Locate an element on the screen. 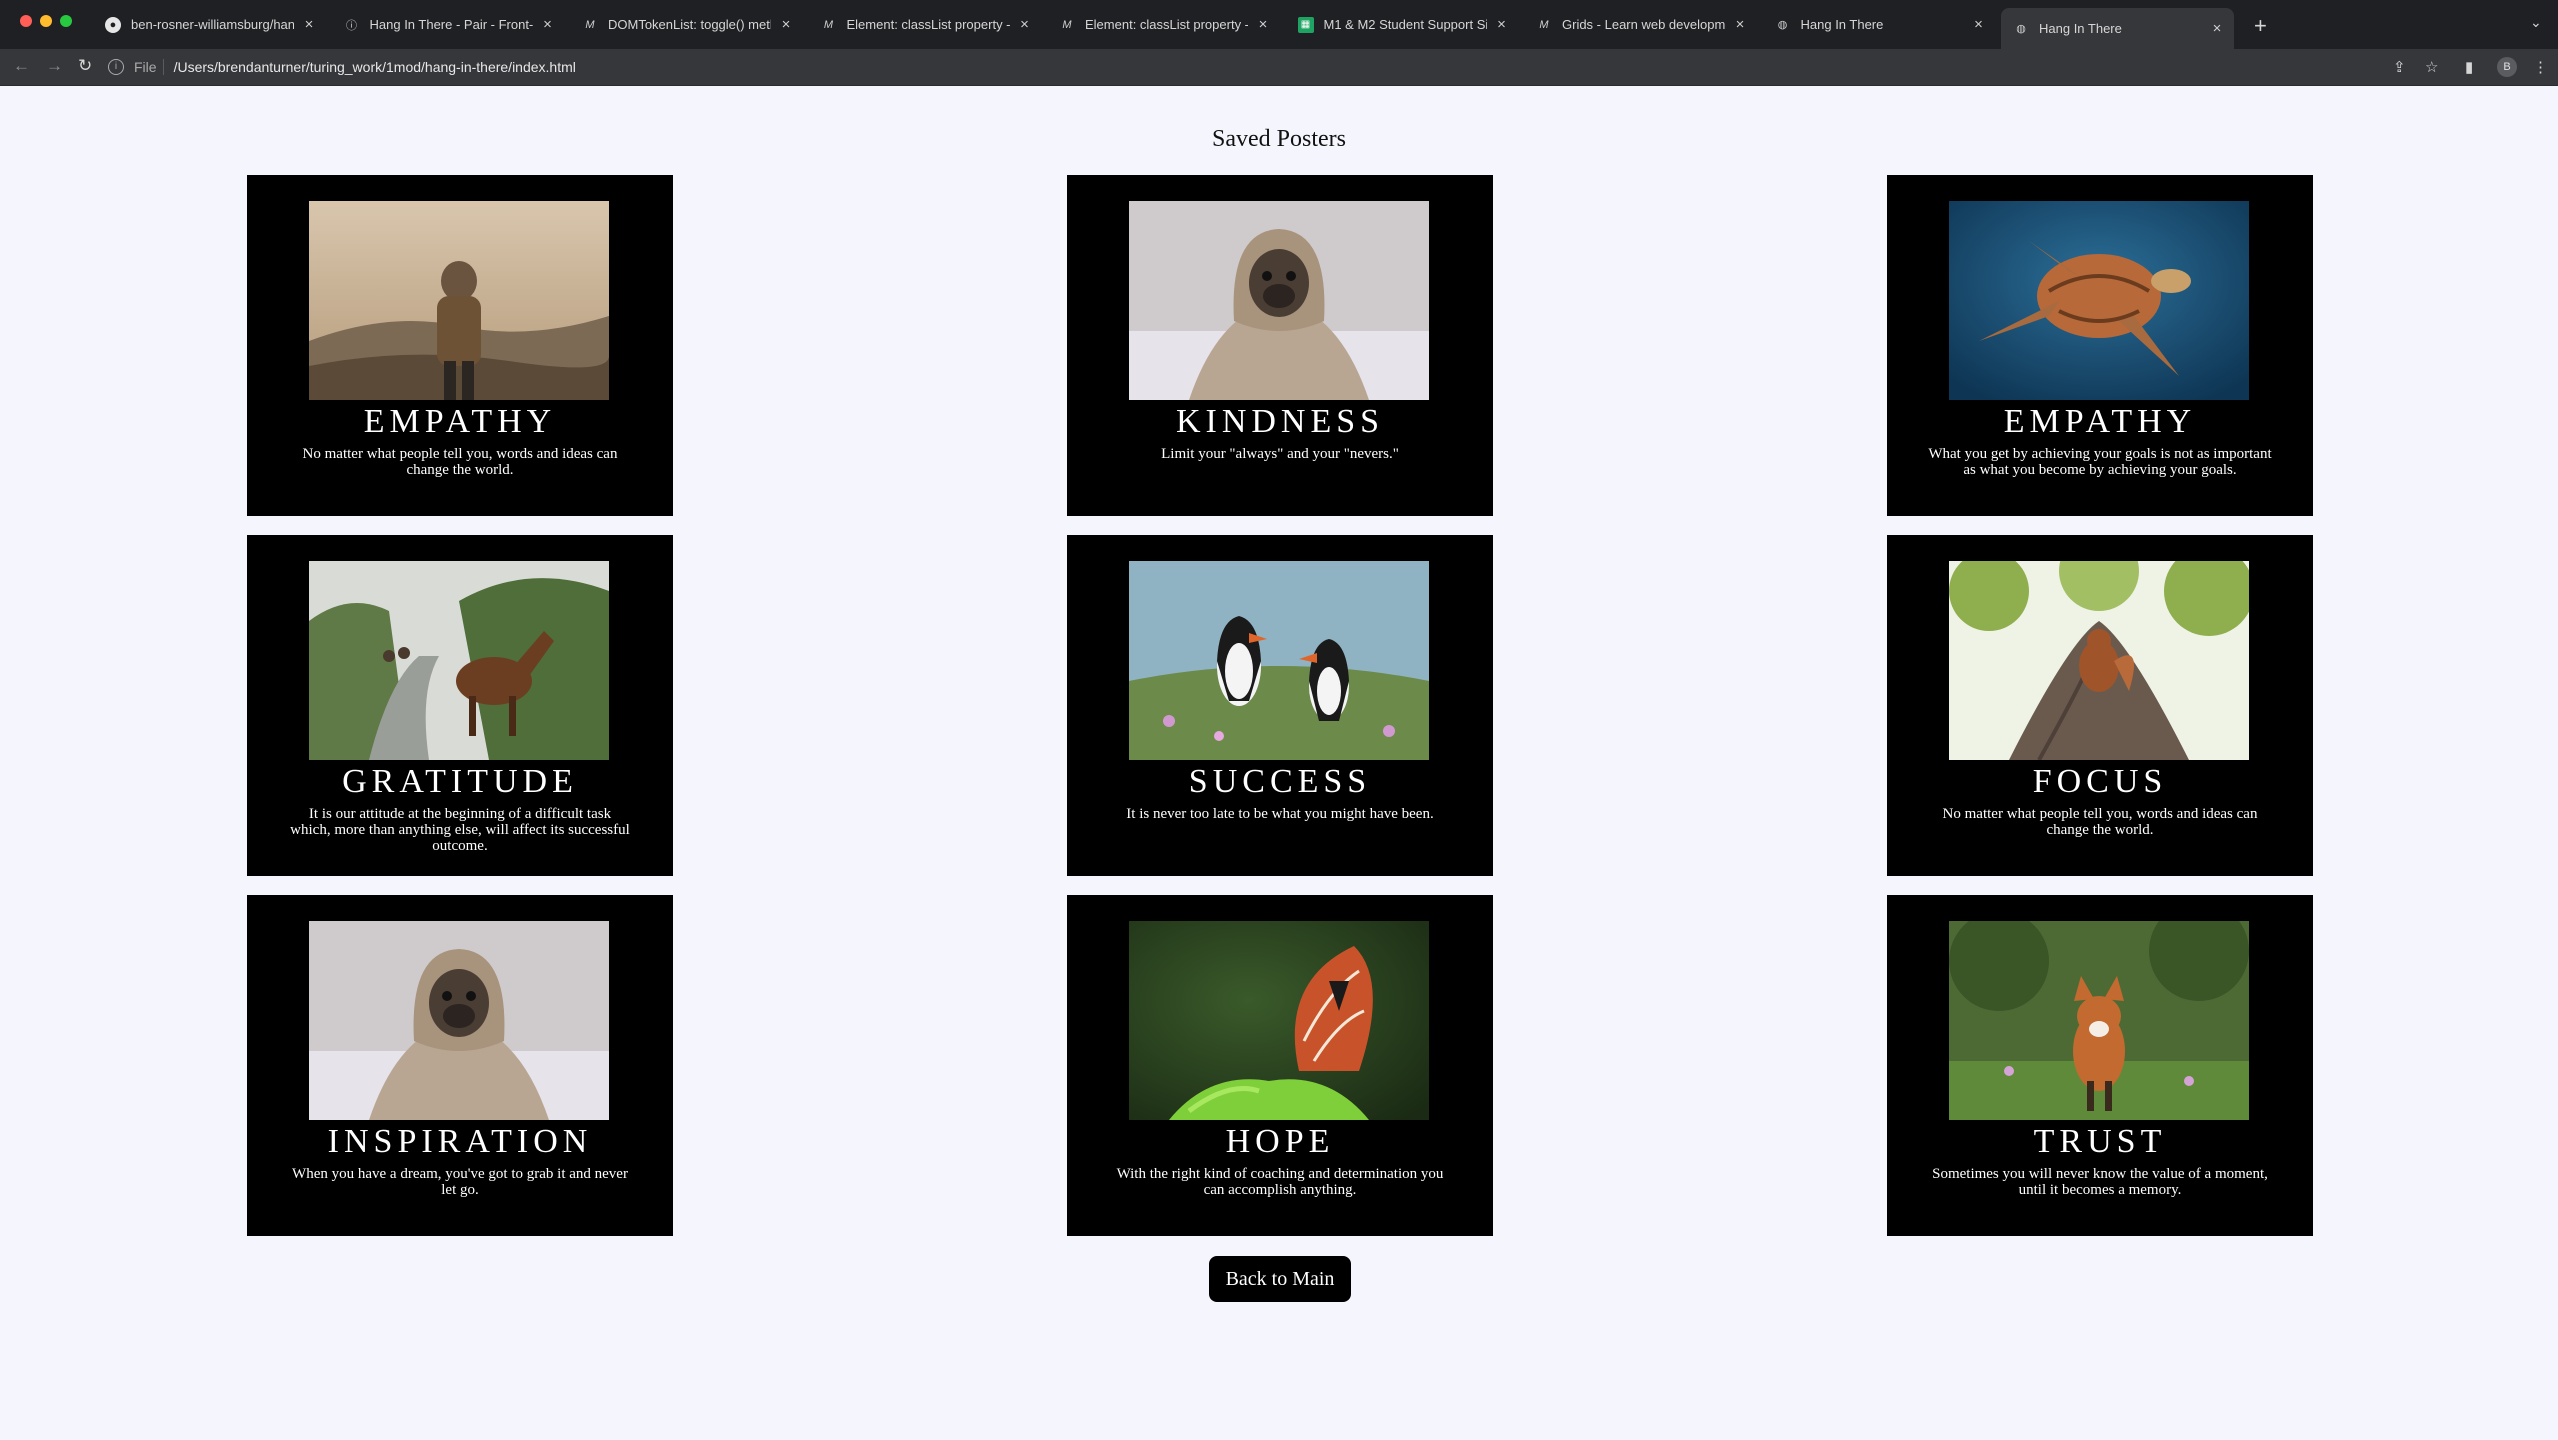 The image size is (2558, 1440). poster-title: TRUST is located at coordinates (2100, 1141).